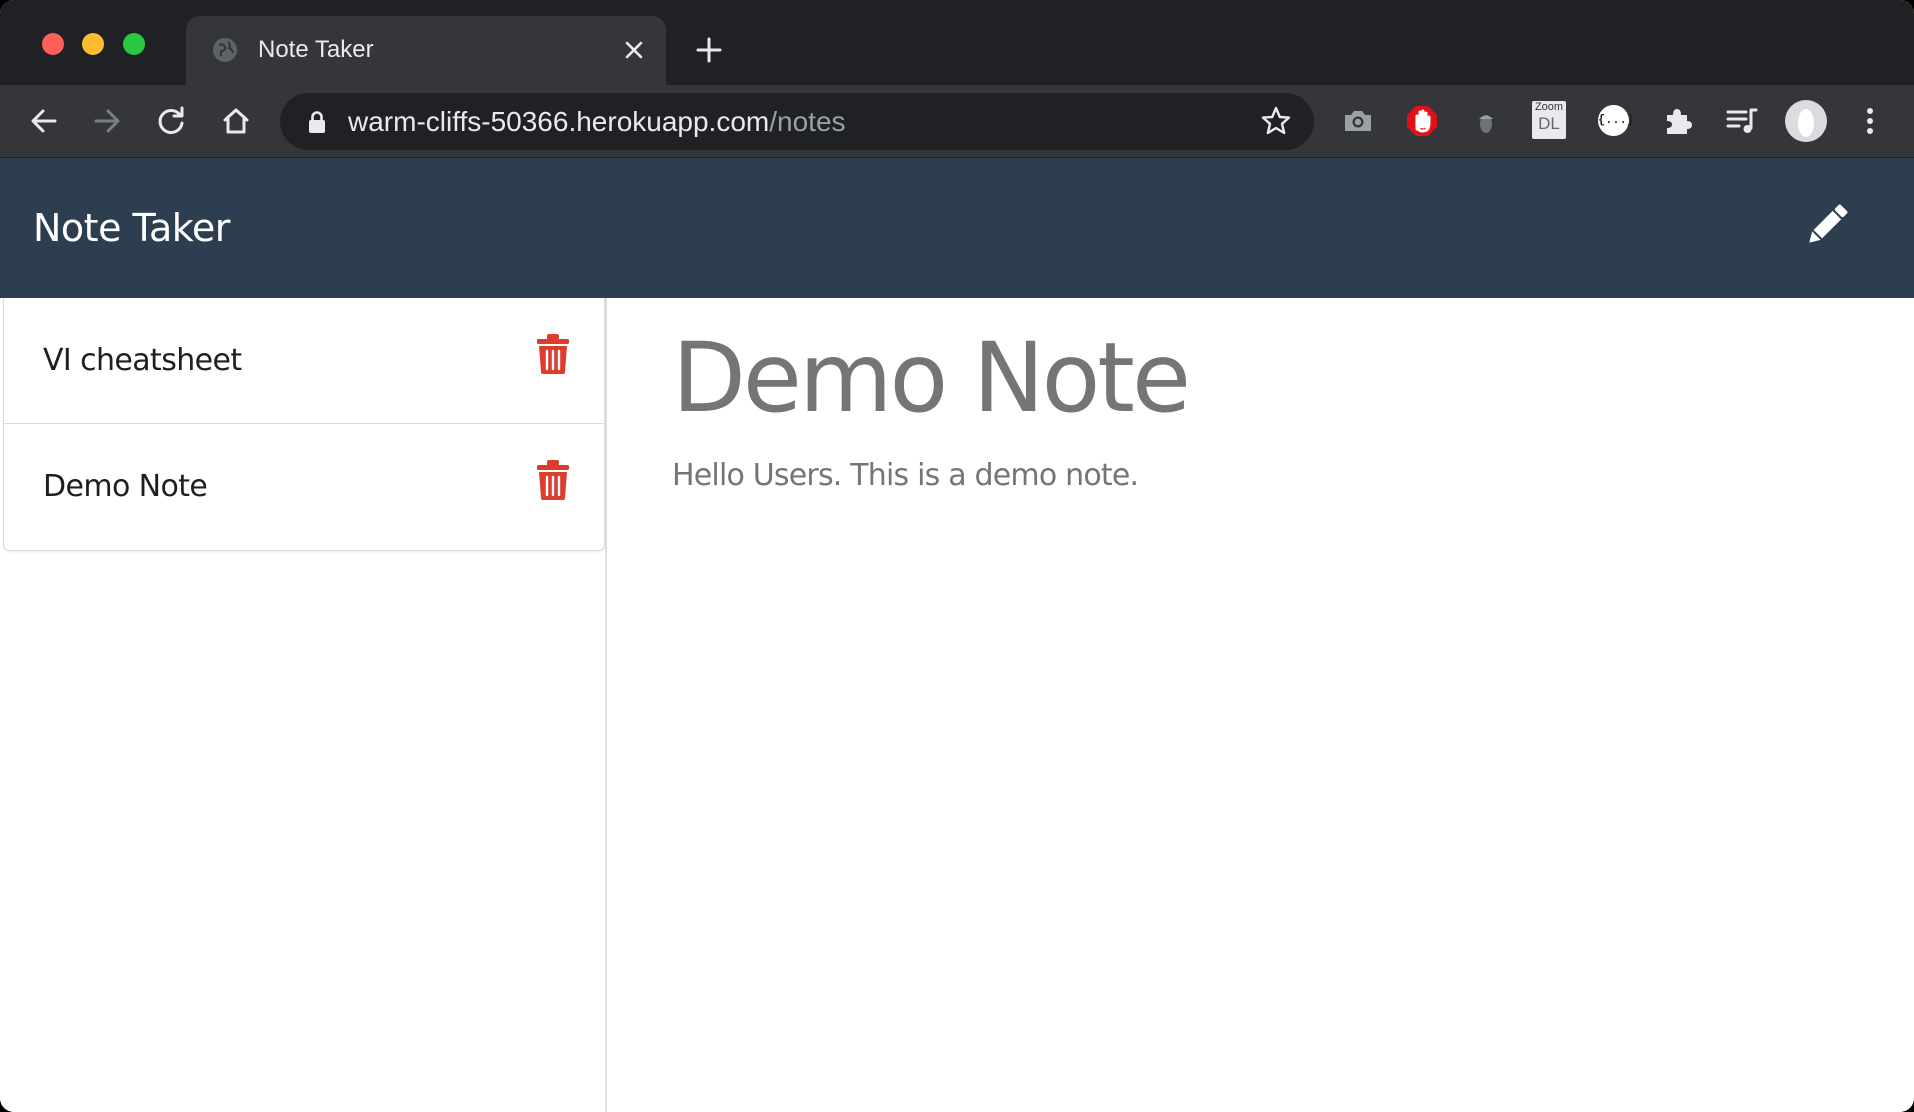 This screenshot has height=1112, width=1914. I want to click on zoom-dl-top: Zoom, so click(1549, 107).